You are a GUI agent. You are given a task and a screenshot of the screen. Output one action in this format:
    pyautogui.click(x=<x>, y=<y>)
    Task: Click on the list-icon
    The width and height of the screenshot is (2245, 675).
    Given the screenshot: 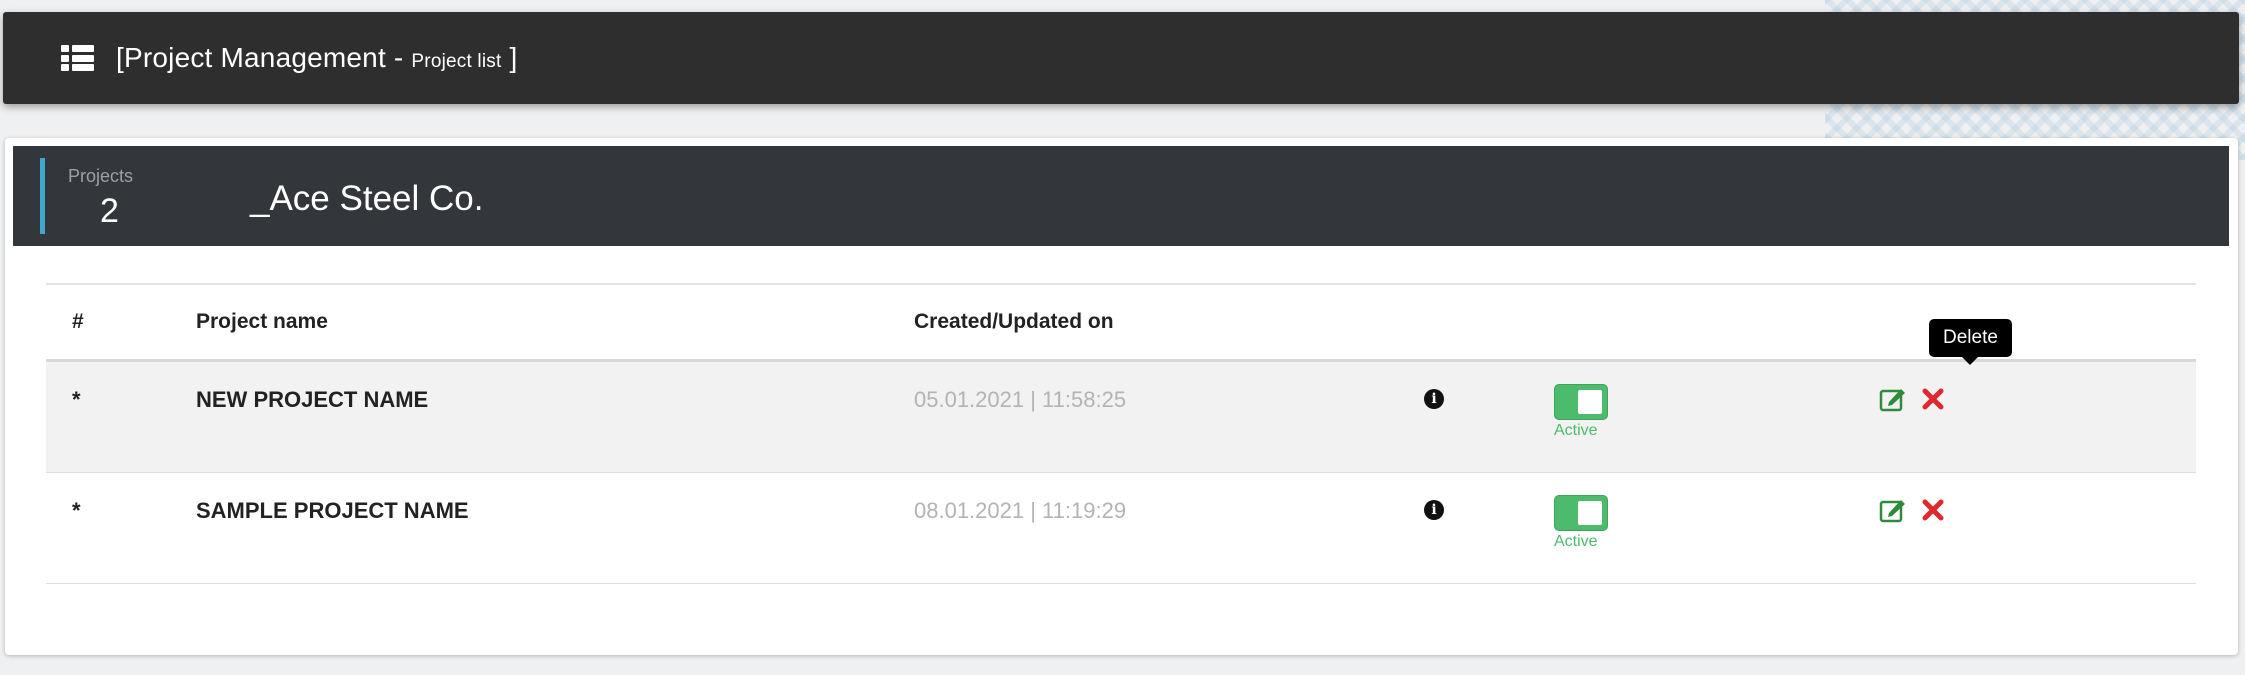 What is the action you would take?
    pyautogui.click(x=77, y=58)
    